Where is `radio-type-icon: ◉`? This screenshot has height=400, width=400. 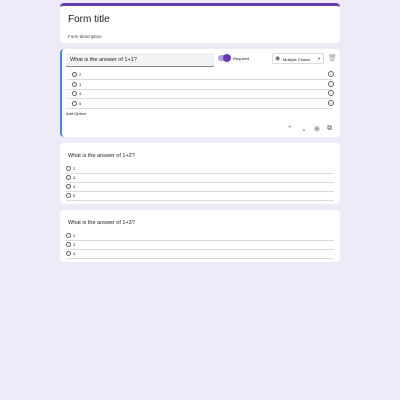
radio-type-icon: ◉ is located at coordinates (278, 59).